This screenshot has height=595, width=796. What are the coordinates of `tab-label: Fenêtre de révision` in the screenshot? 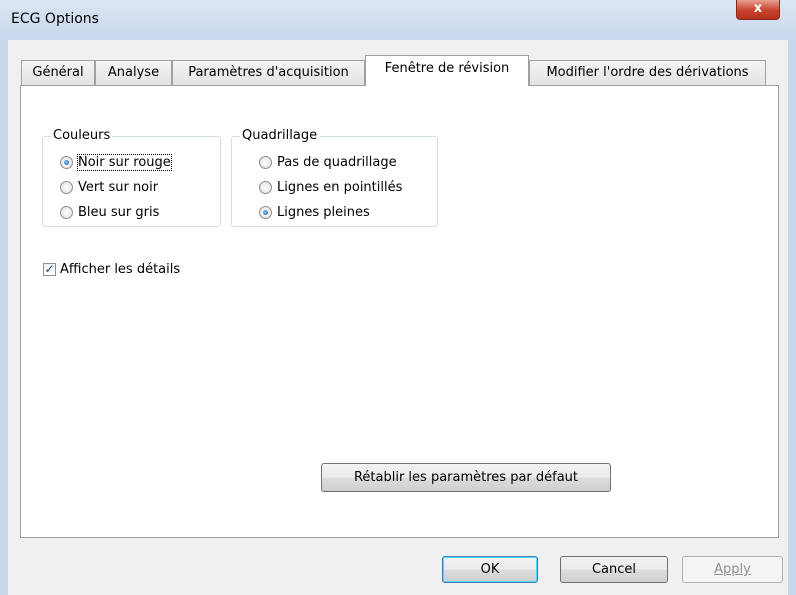 It's located at (447, 68).